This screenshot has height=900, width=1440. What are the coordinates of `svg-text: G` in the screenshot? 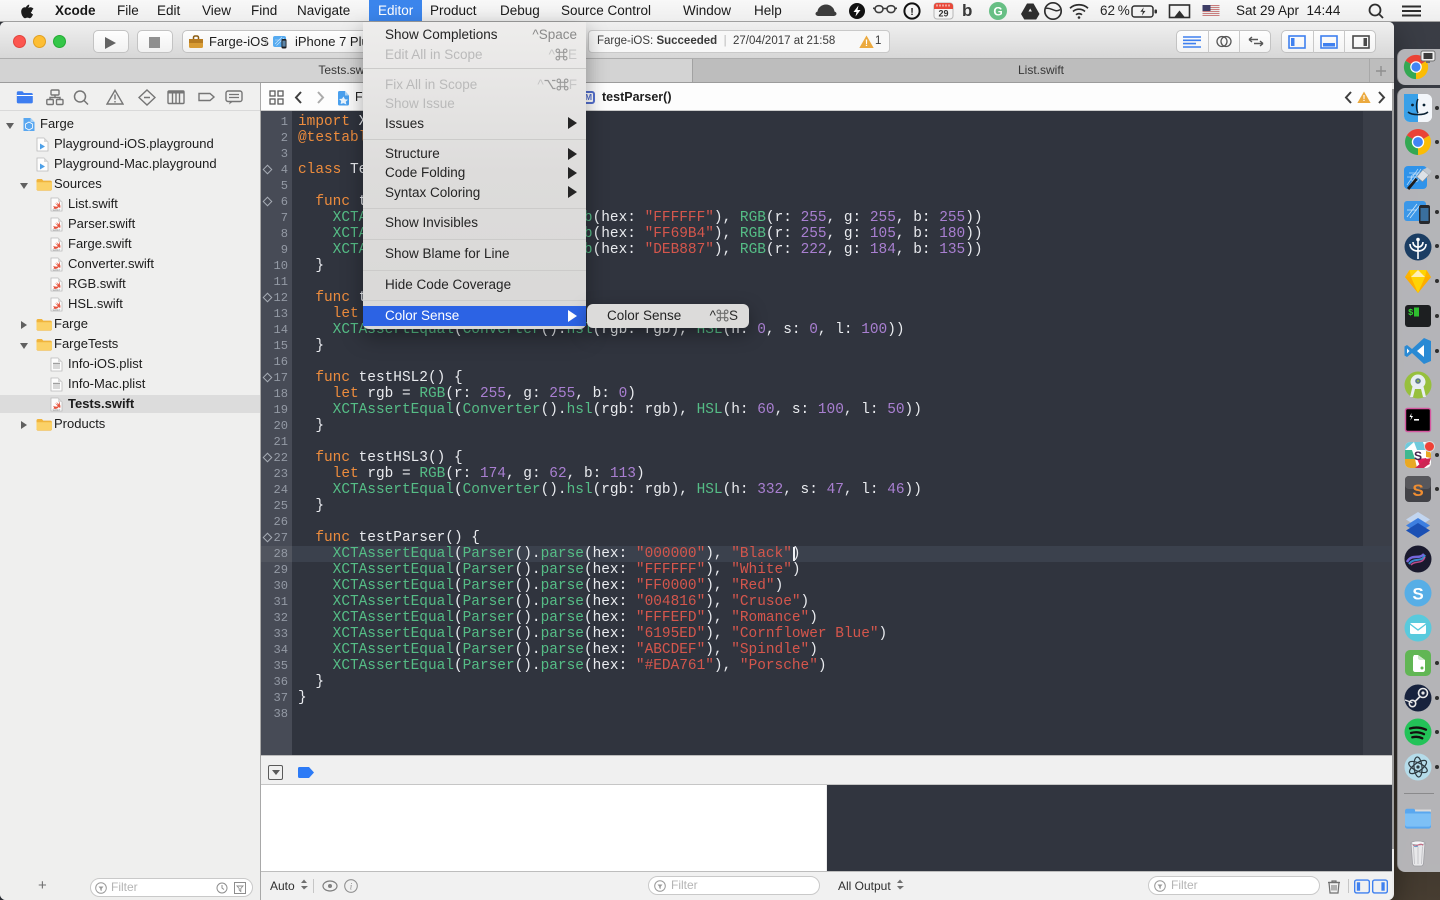 It's located at (997, 12).